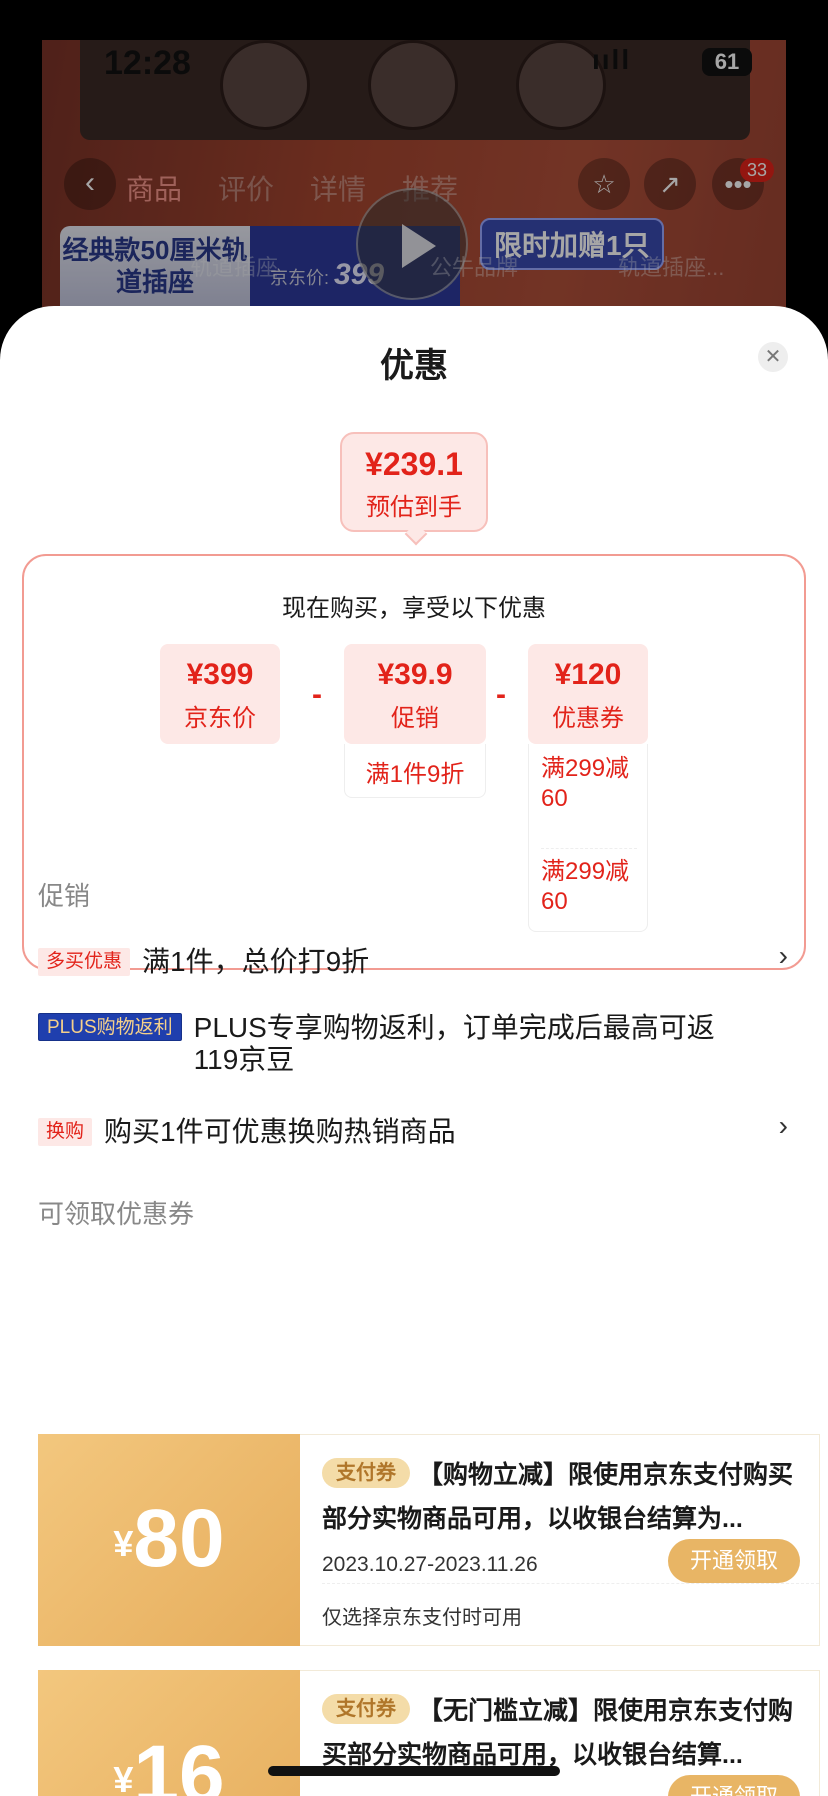  What do you see at coordinates (415, 718) in the screenshot?
I see `promo-label: 促销` at bounding box center [415, 718].